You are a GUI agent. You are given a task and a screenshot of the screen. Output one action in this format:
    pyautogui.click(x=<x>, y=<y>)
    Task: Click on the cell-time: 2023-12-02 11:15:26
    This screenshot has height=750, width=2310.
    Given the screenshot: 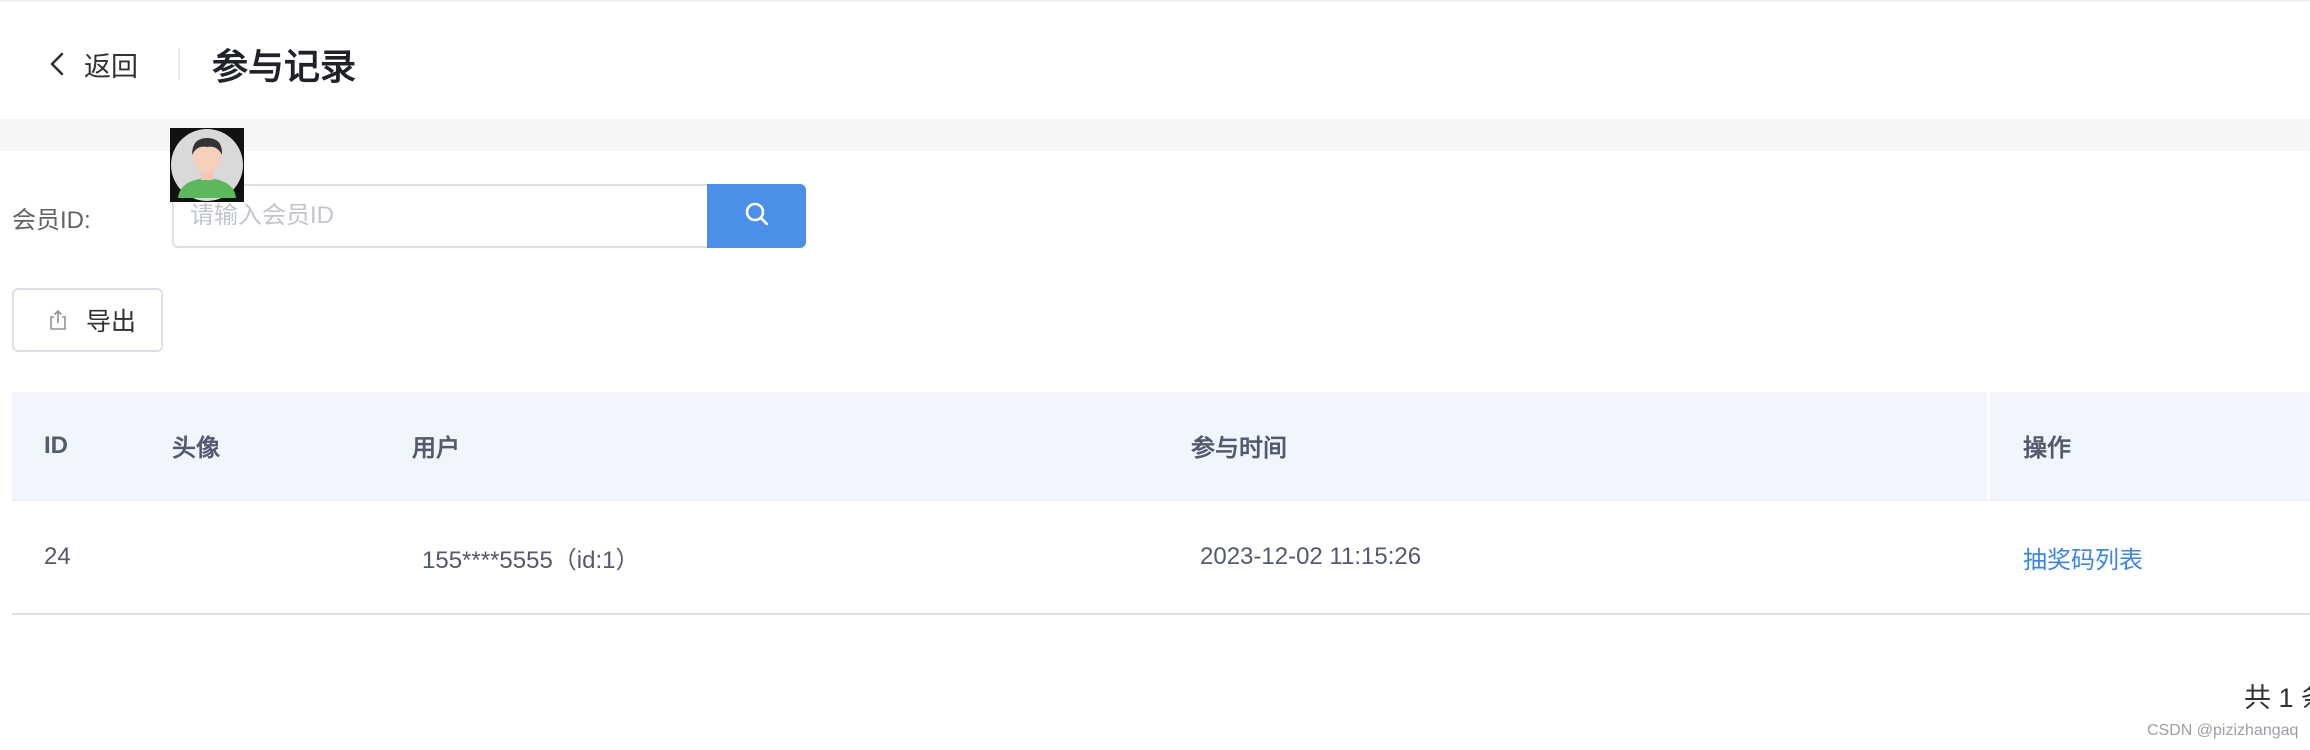 What is the action you would take?
    pyautogui.click(x=1311, y=556)
    